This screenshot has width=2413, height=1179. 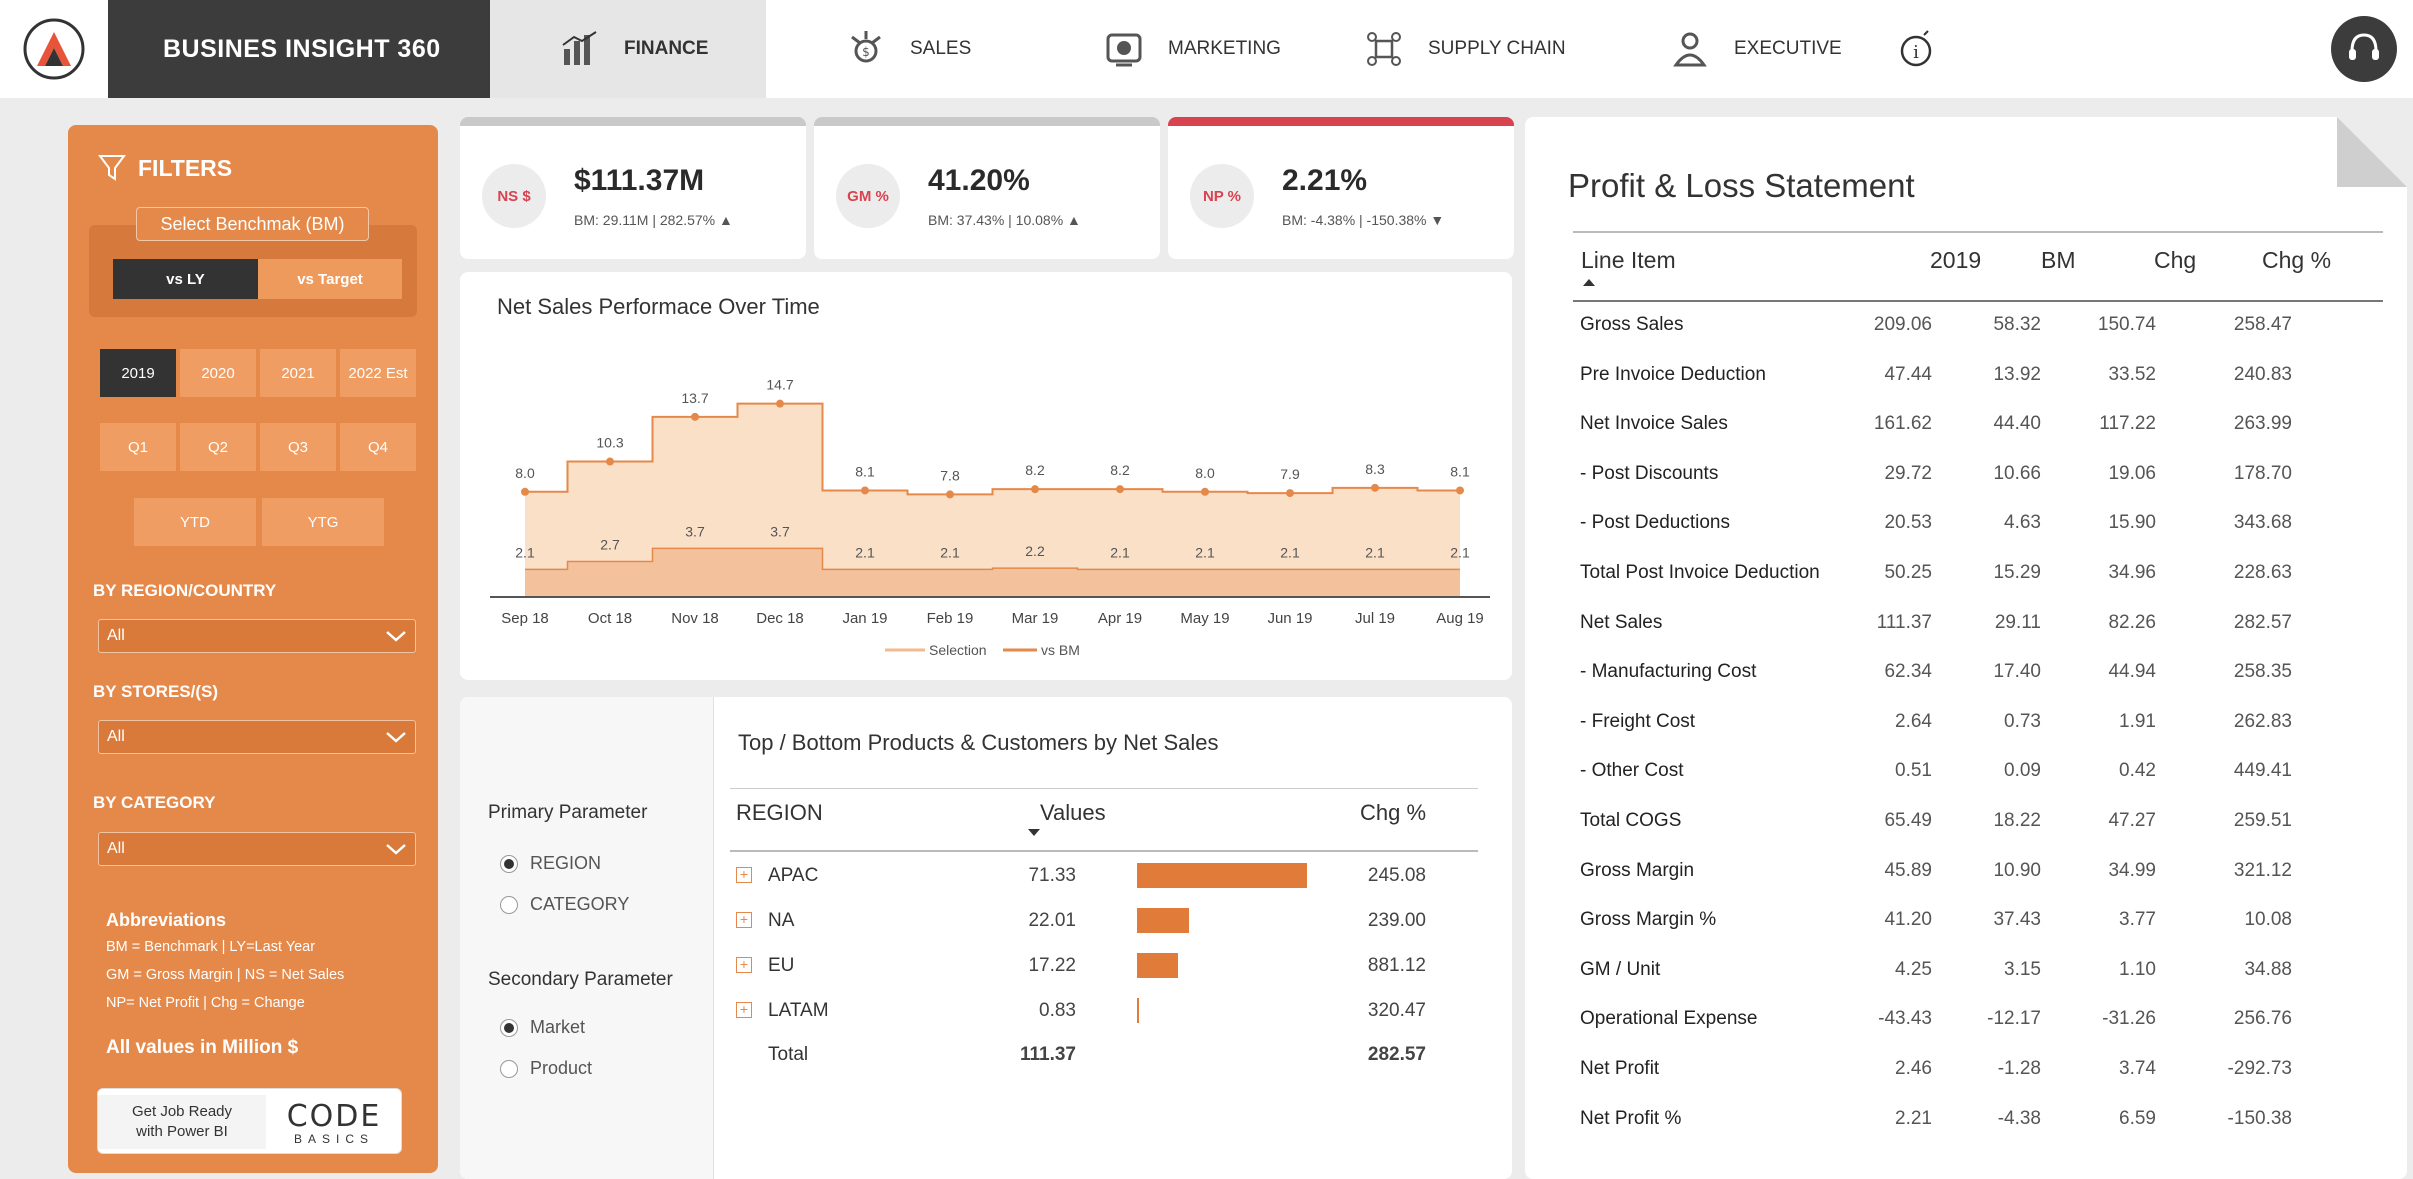 What do you see at coordinates (1980, 772) in the screenshot?
I see `pl-row: - Other Cost 0.51 0.09 0.42 449.41` at bounding box center [1980, 772].